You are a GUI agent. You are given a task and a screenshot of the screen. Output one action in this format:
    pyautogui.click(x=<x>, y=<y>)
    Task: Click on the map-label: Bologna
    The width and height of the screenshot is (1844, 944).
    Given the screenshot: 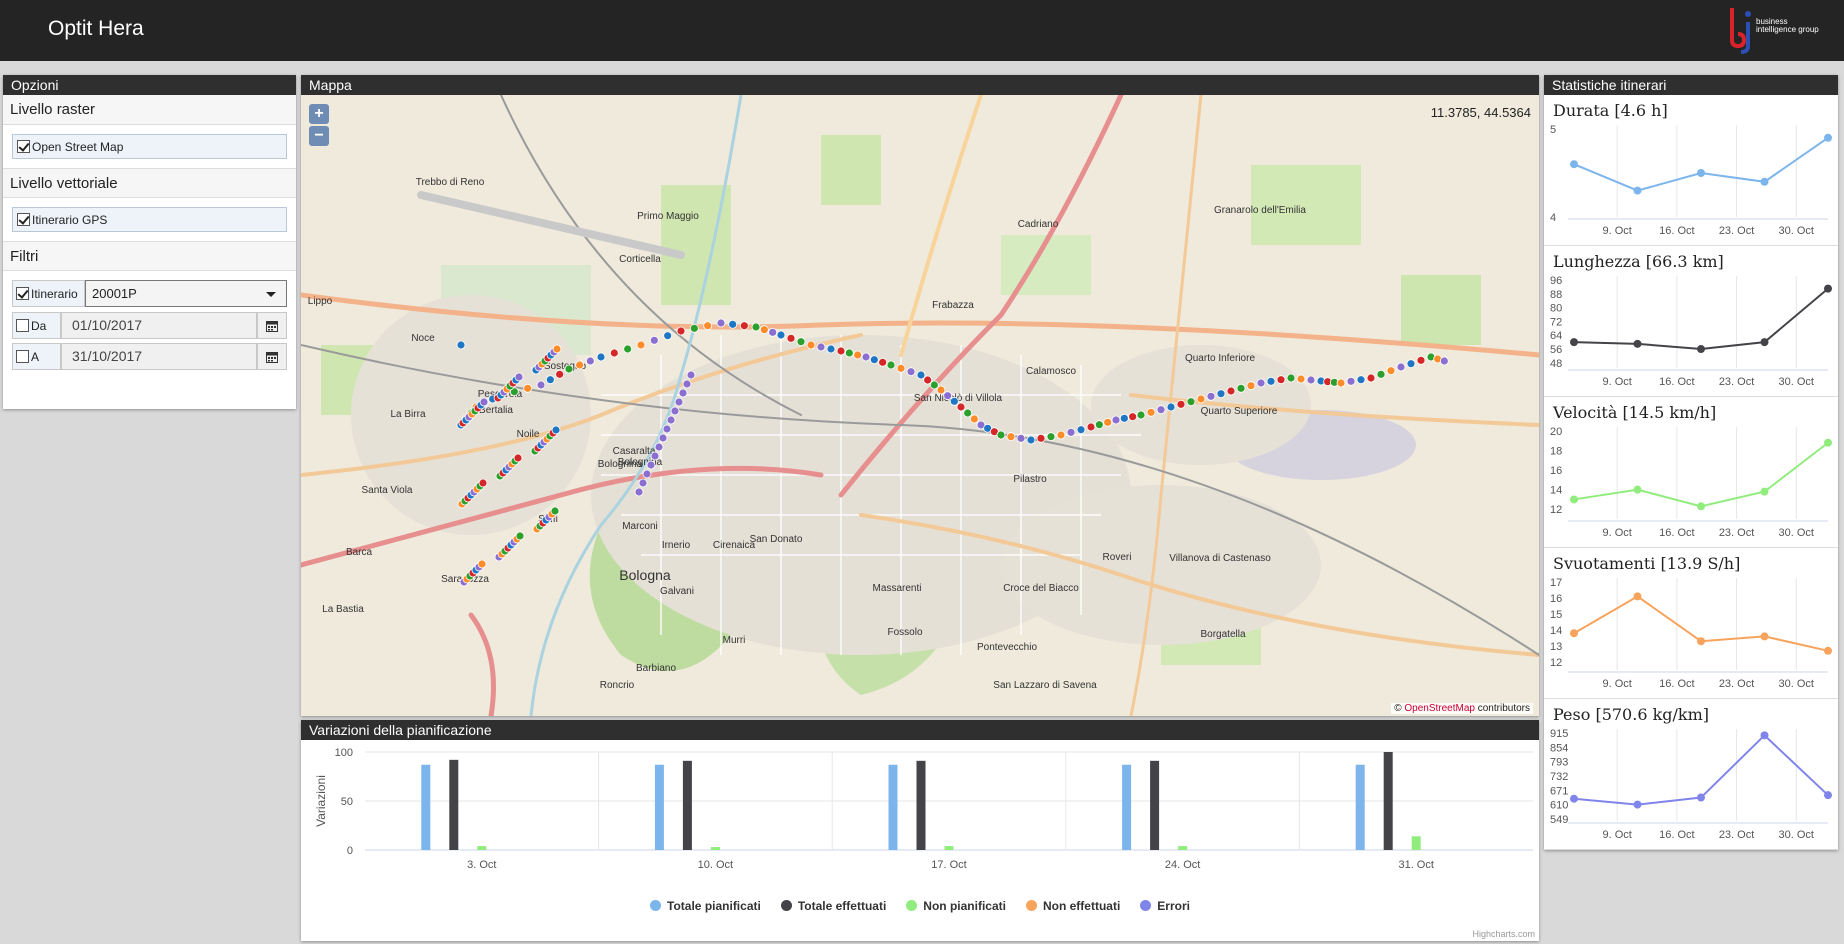 What is the action you would take?
    pyautogui.click(x=645, y=575)
    